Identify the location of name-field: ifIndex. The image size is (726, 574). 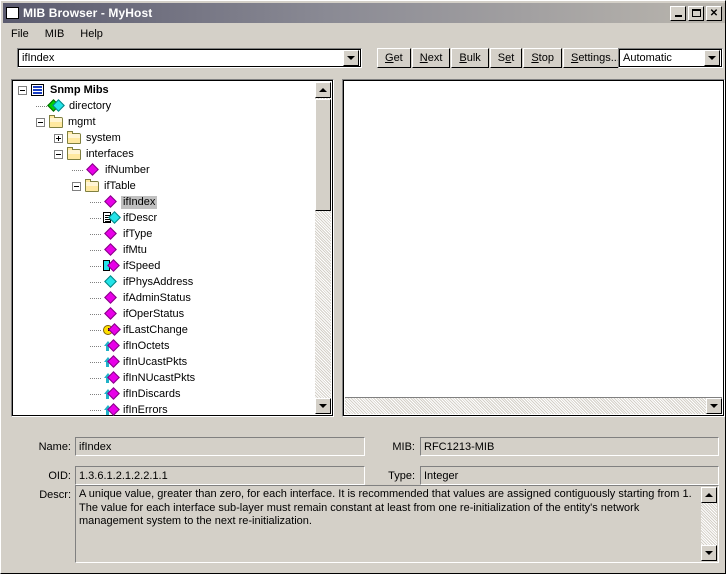
(220, 446).